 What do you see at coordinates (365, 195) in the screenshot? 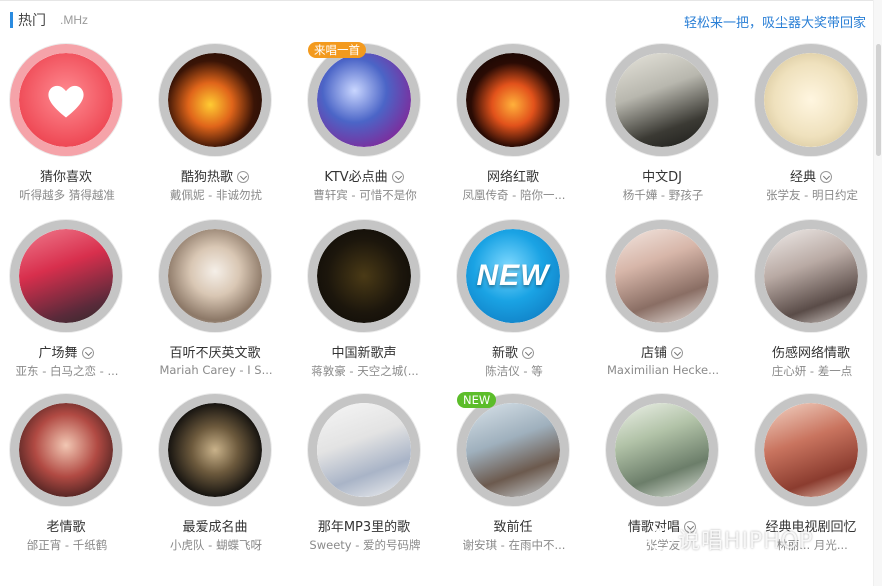
I see `tile-subtitle: 曹轩宾 - 可惜不是你` at bounding box center [365, 195].